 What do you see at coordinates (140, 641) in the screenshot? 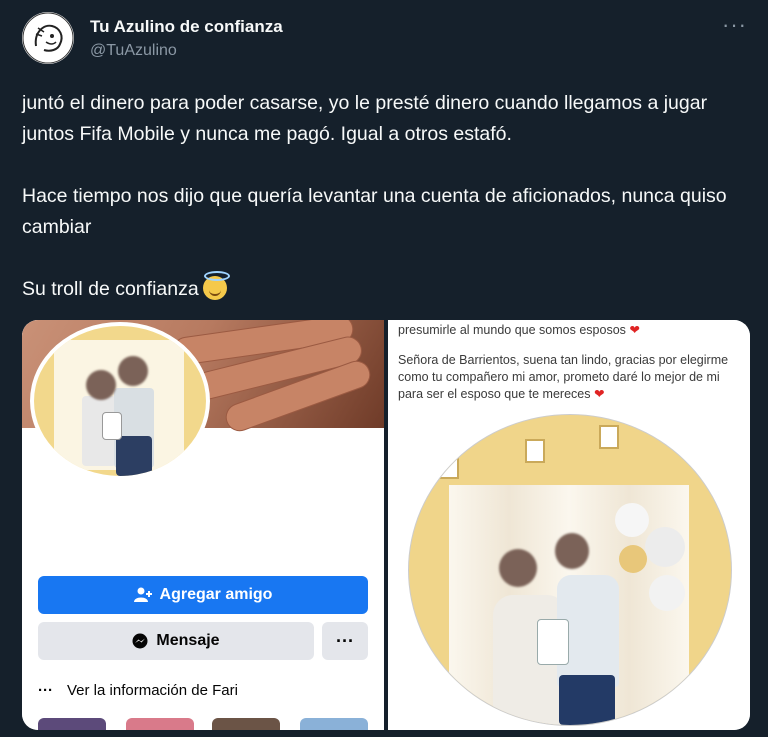
I see `messenger-icon` at bounding box center [140, 641].